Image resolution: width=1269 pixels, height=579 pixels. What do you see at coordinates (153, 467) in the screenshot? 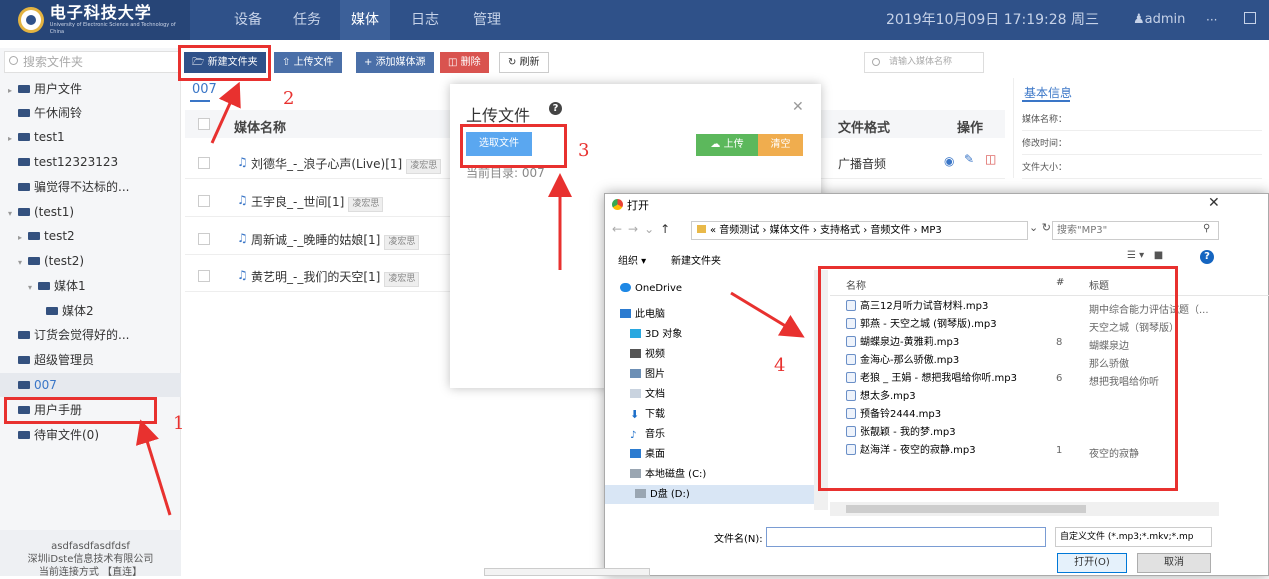
I see `arrow-to-user-manual` at bounding box center [153, 467].